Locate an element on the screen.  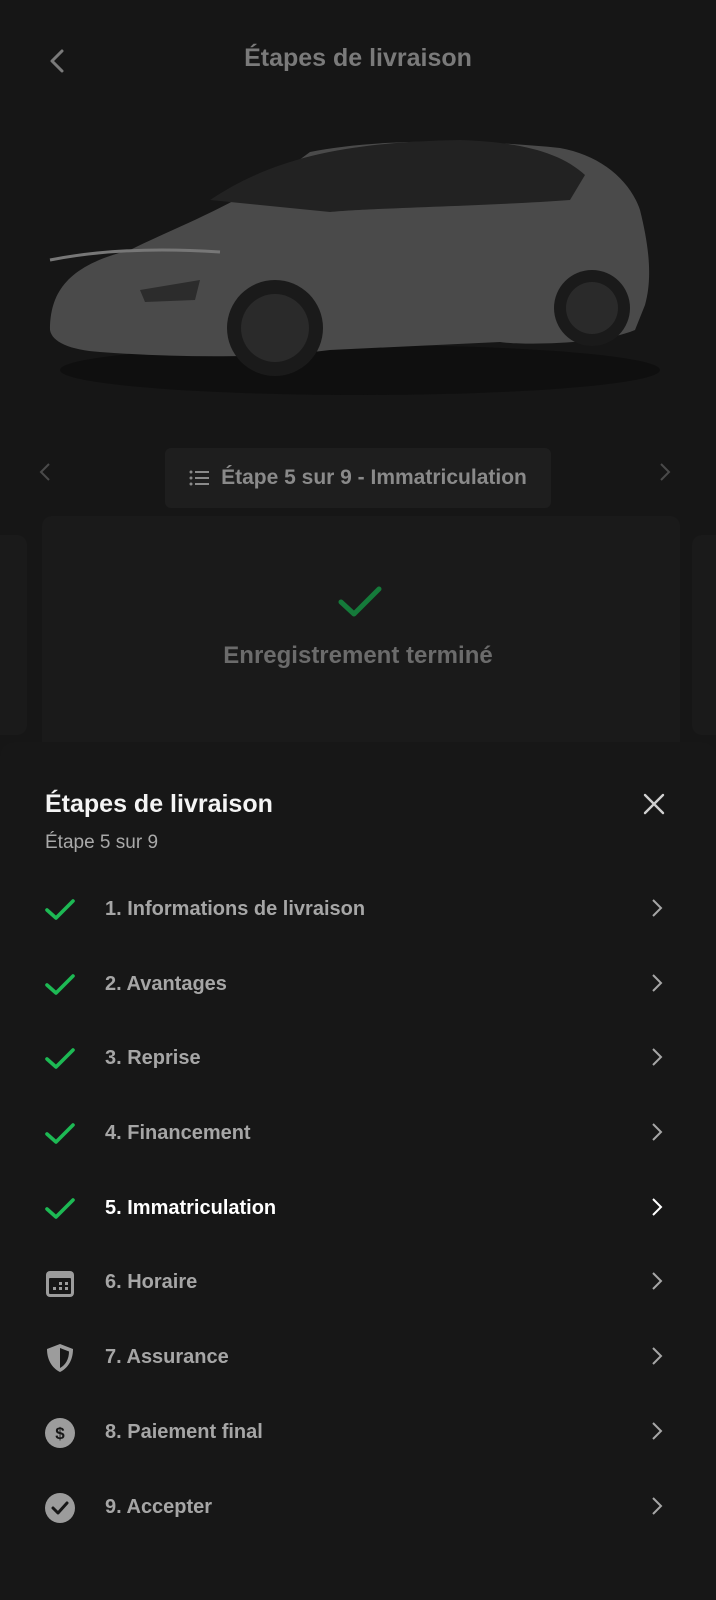
step-label: 5. Immatriculation is located at coordinates (191, 1207).